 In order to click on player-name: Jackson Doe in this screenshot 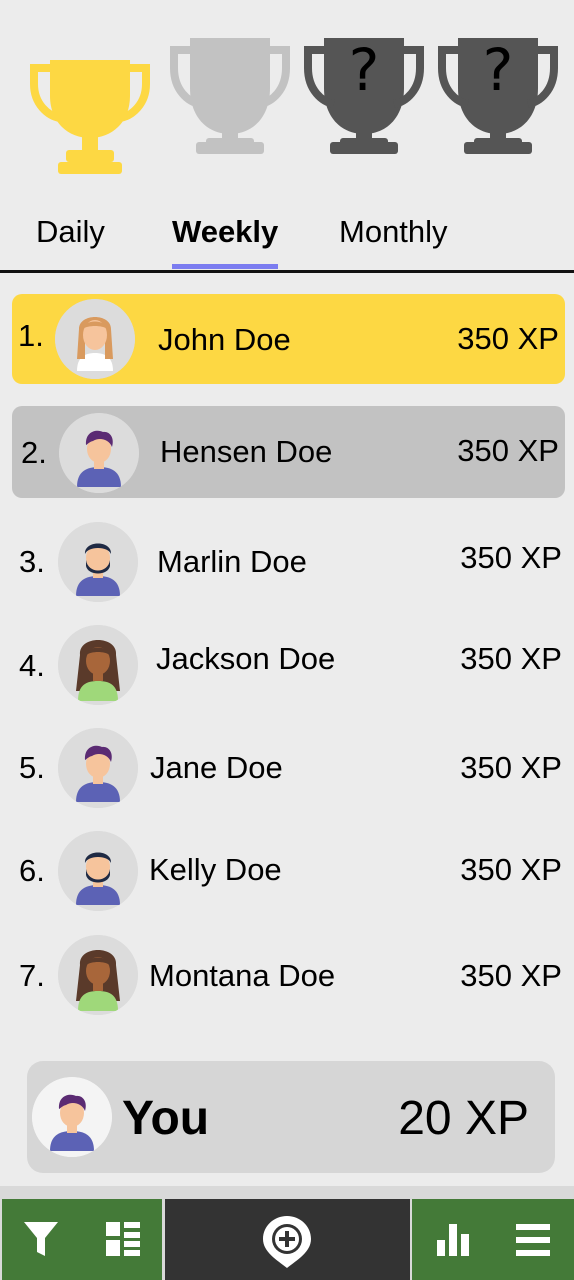, I will do `click(246, 658)`.